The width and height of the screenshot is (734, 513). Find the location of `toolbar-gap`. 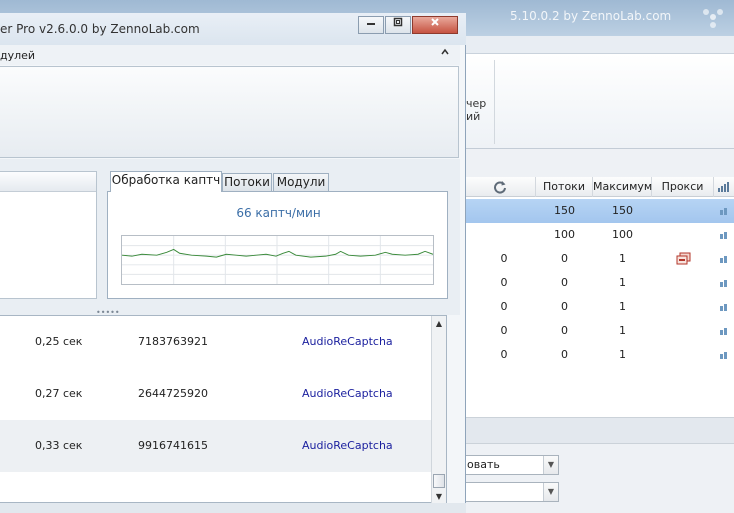

toolbar-gap is located at coordinates (599, 163).